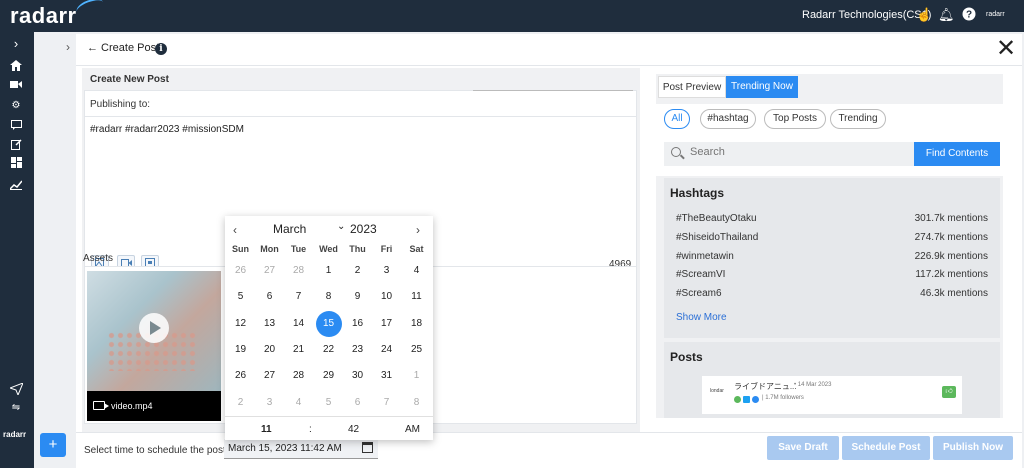 The height and width of the screenshot is (468, 1024). Describe the element at coordinates (357, 324) in the screenshot. I see `calendar-day: 16` at that location.